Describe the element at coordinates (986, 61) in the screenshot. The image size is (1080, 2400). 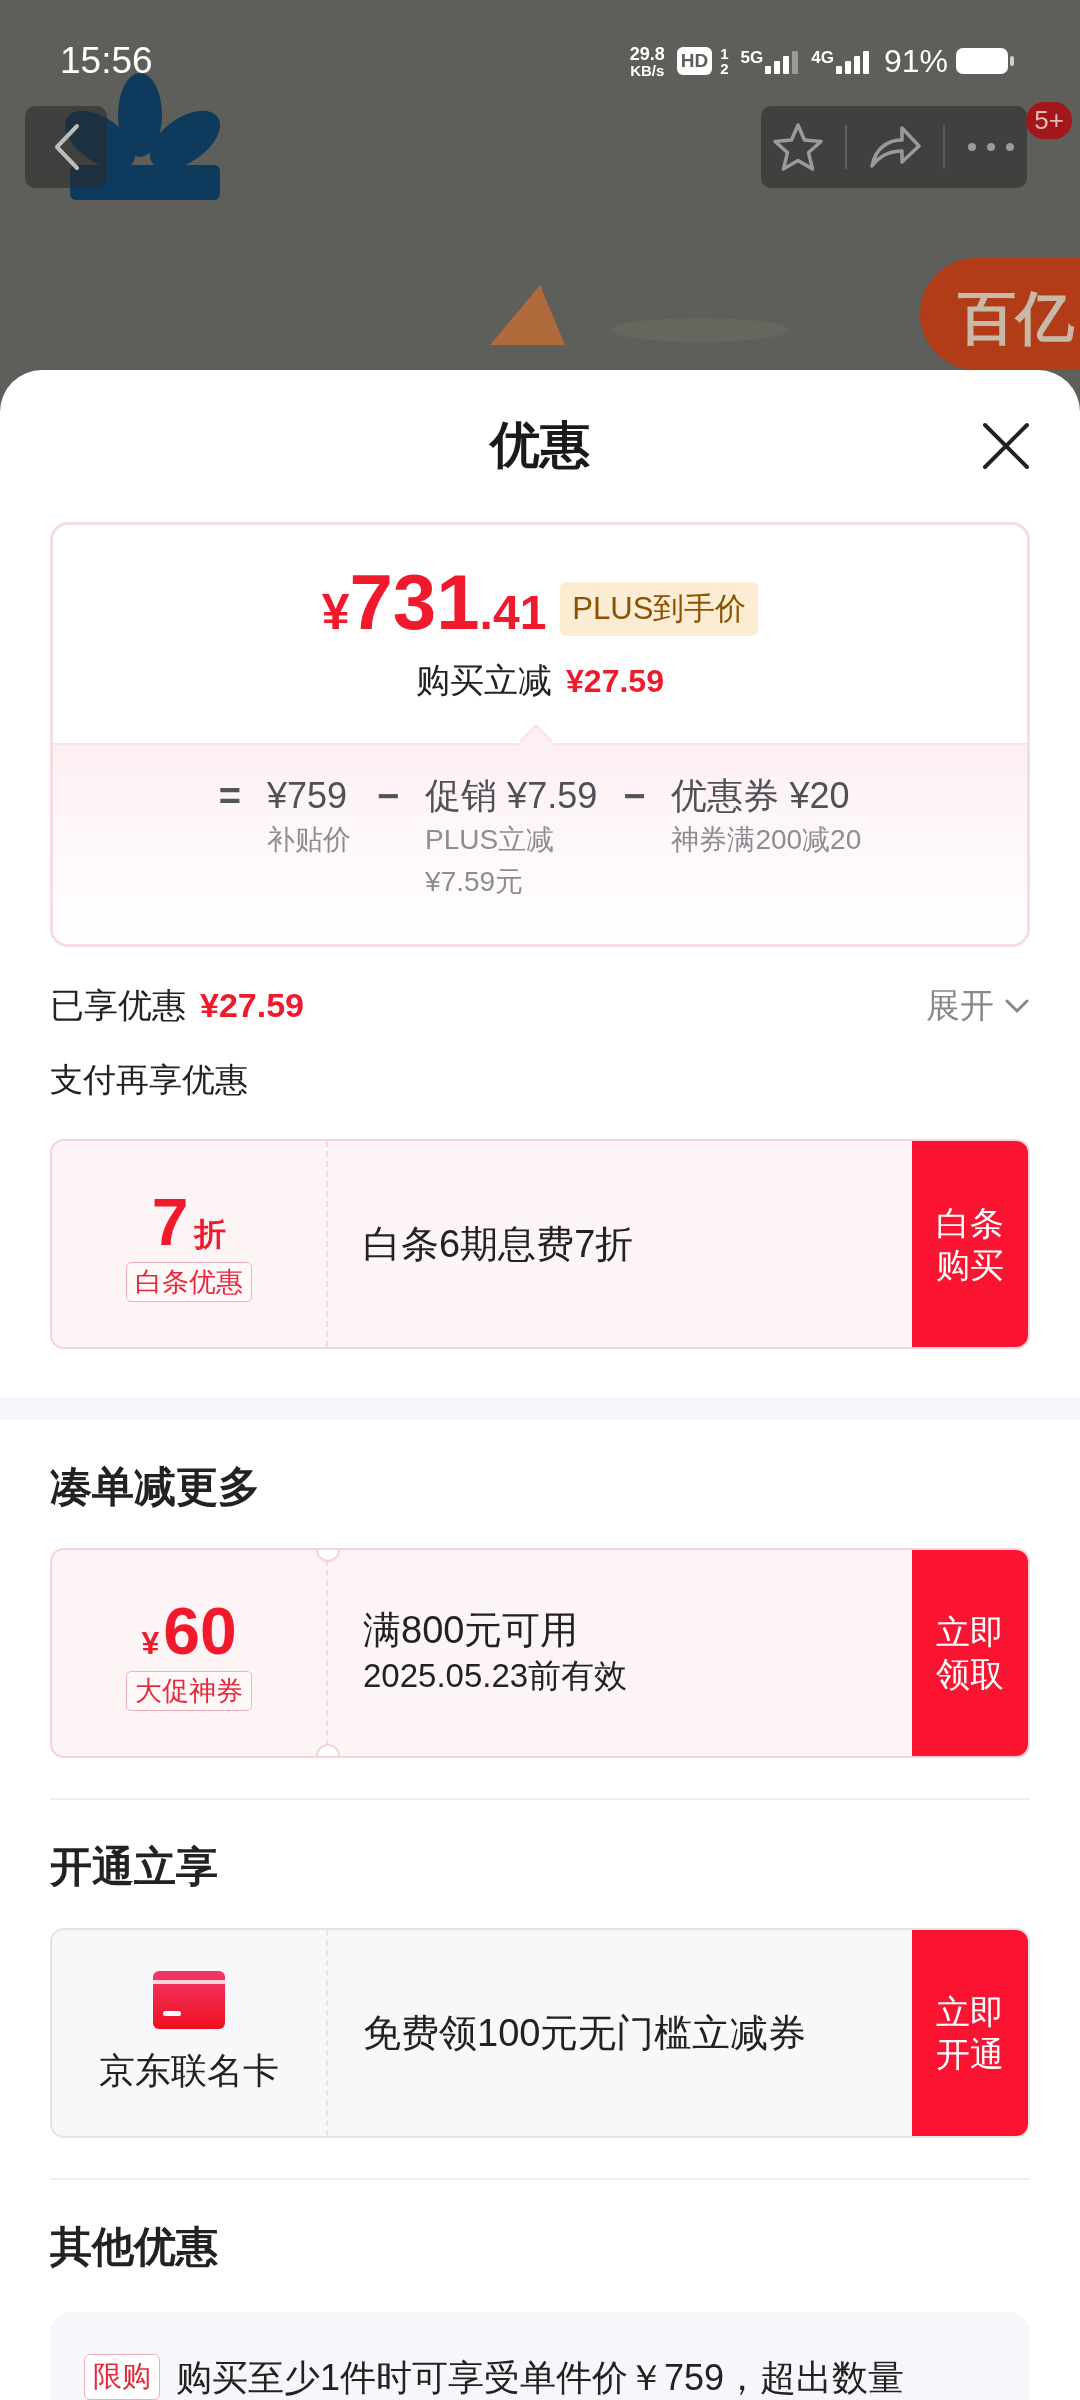
I see `battery-icon` at that location.